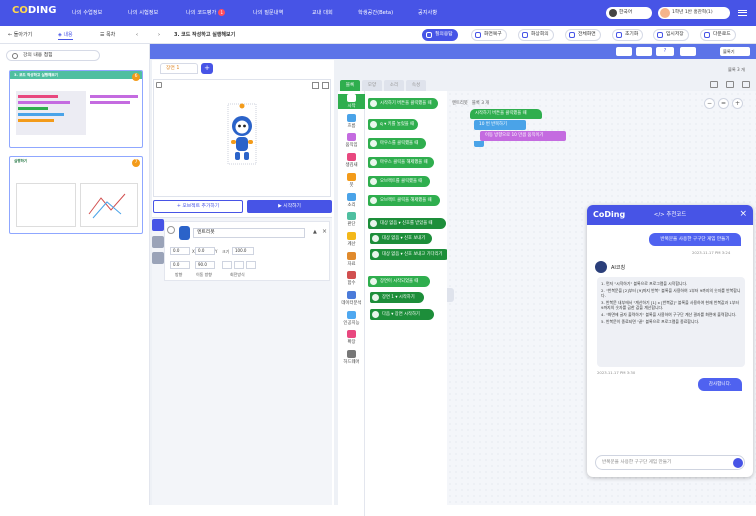 This screenshot has width=756, height=516. Describe the element at coordinates (416, 85) in the screenshot. I see `tab-property: 속성` at that location.